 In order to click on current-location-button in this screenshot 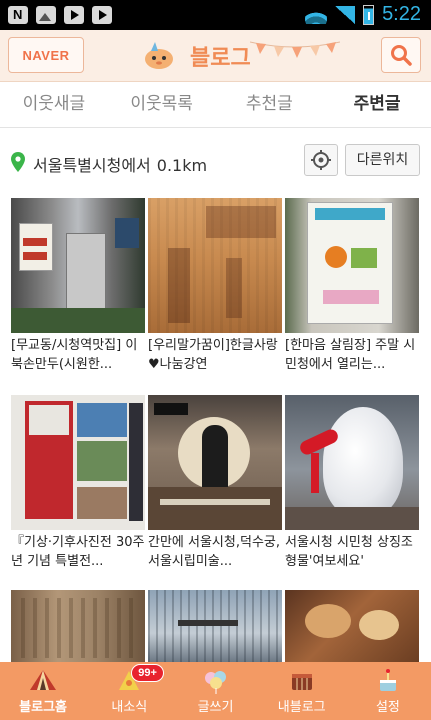, I will do `click(321, 160)`.